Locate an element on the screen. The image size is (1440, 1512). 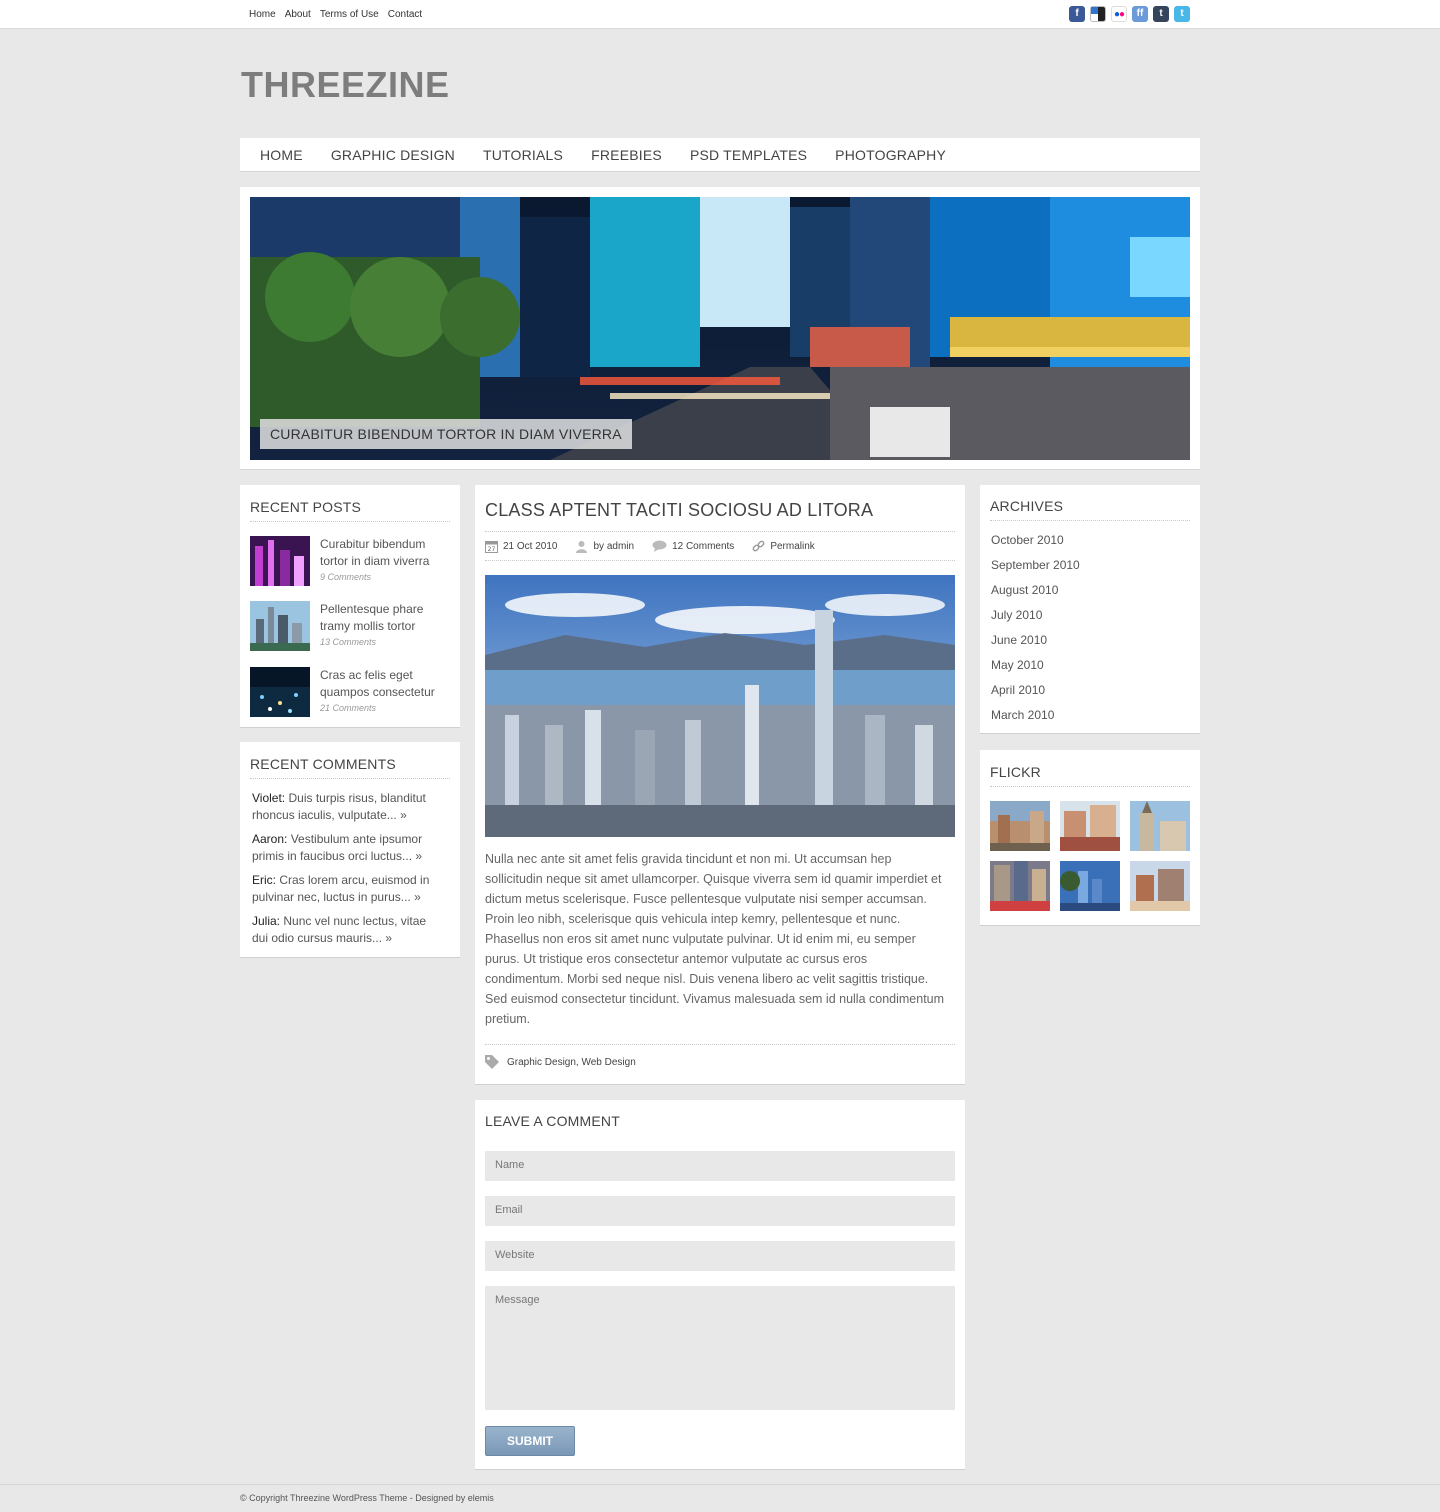
nav-item-psd-templates: PSD TEMPLATES is located at coordinates (748, 155).